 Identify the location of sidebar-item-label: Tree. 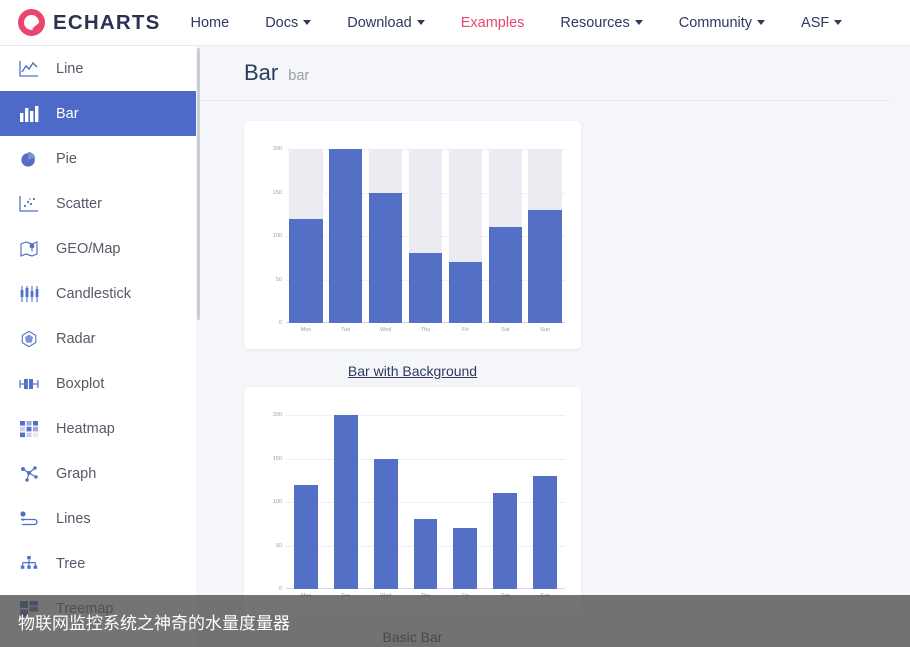
(71, 563).